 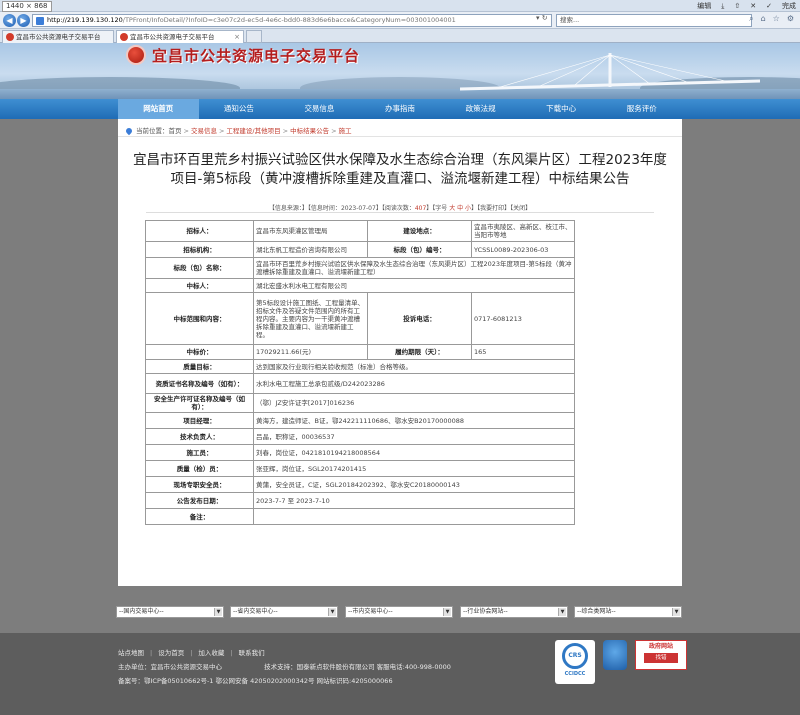 I want to click on label-publish-date: 公告发布日期：, so click(x=199, y=500).